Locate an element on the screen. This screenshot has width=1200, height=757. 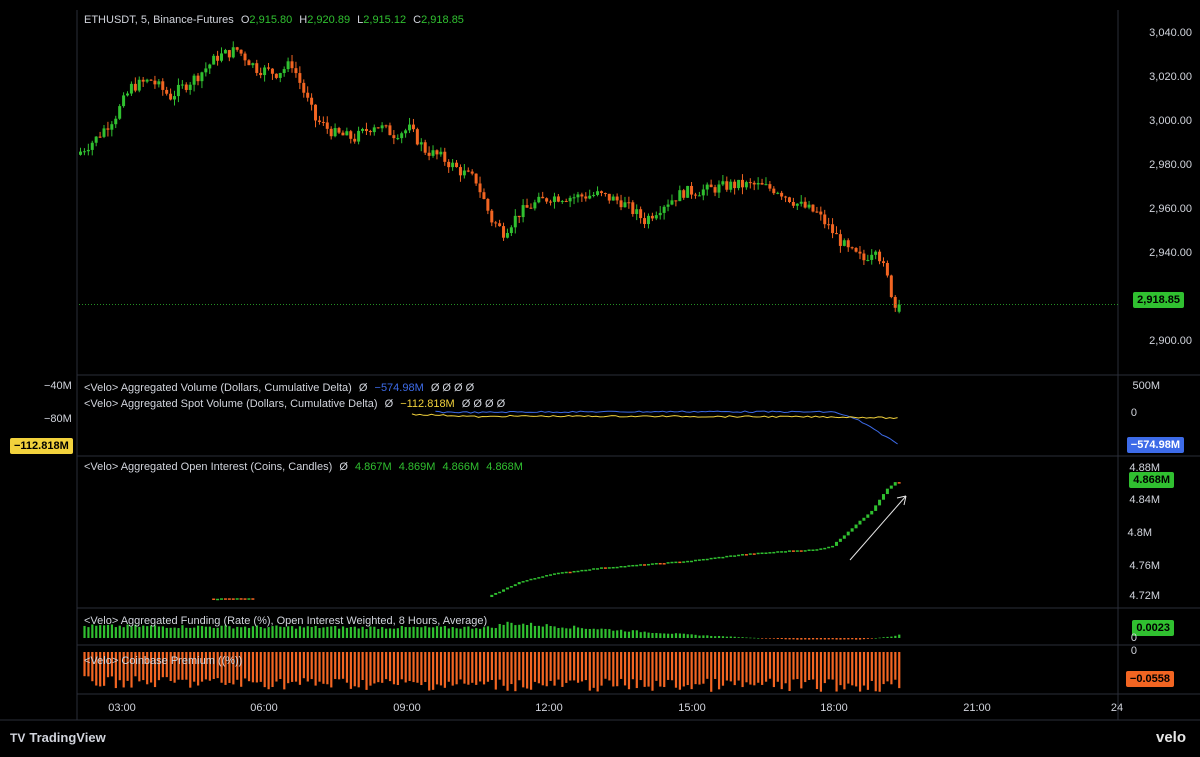
premium-label: <Velo> Coinbase Premium ((%)) is located at coordinates (163, 661).